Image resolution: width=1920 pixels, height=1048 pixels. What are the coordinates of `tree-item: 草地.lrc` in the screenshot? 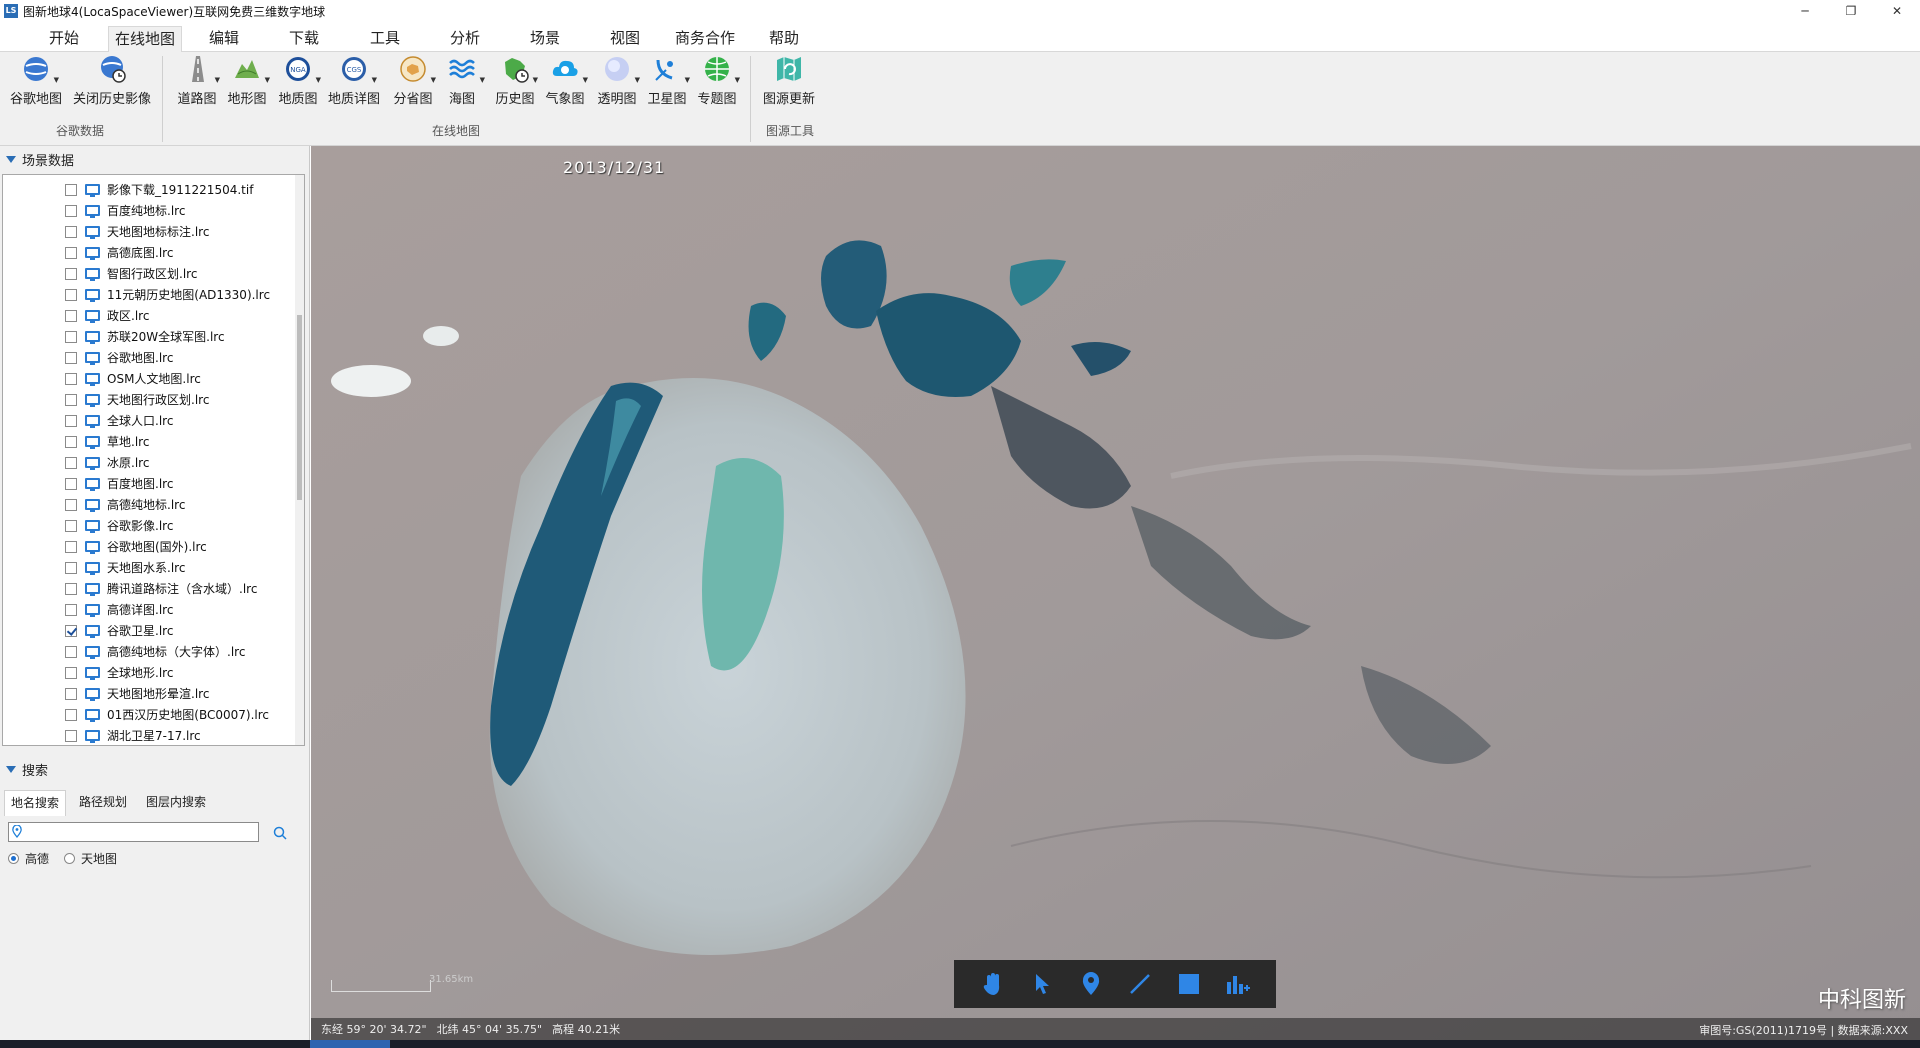 It's located at (107, 441).